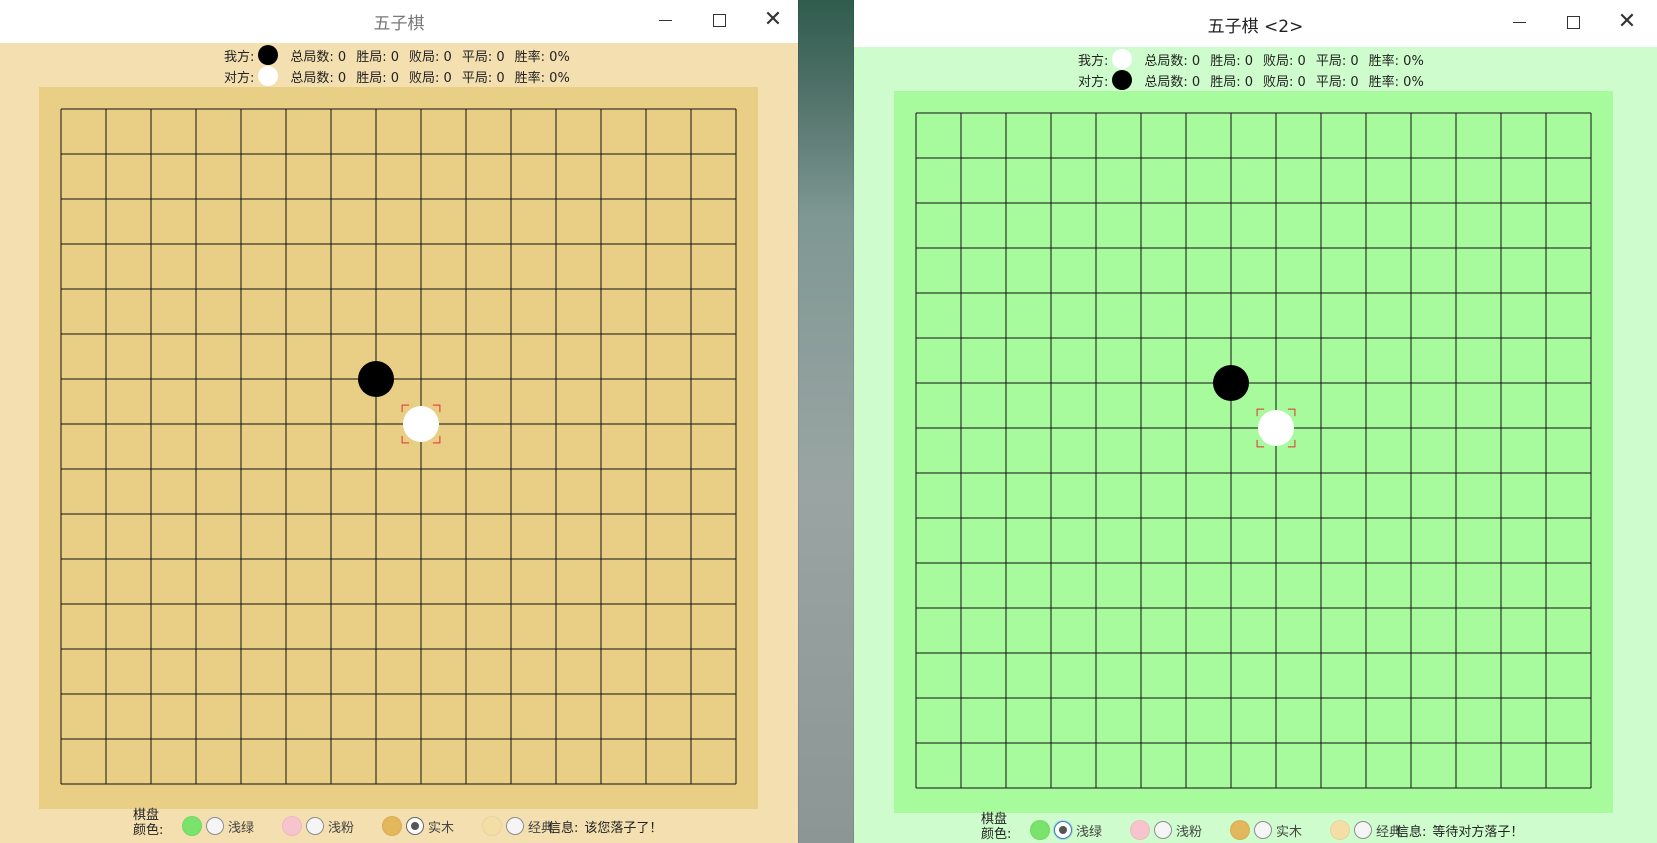  What do you see at coordinates (399, 21) in the screenshot?
I see `titlebar: 五子棋 ✕` at bounding box center [399, 21].